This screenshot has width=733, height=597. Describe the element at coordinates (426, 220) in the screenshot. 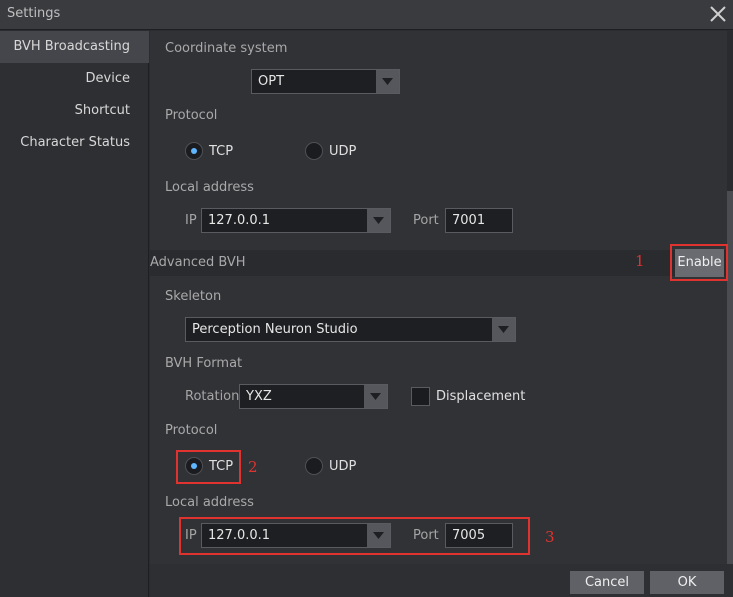

I see `port-label: Port` at that location.